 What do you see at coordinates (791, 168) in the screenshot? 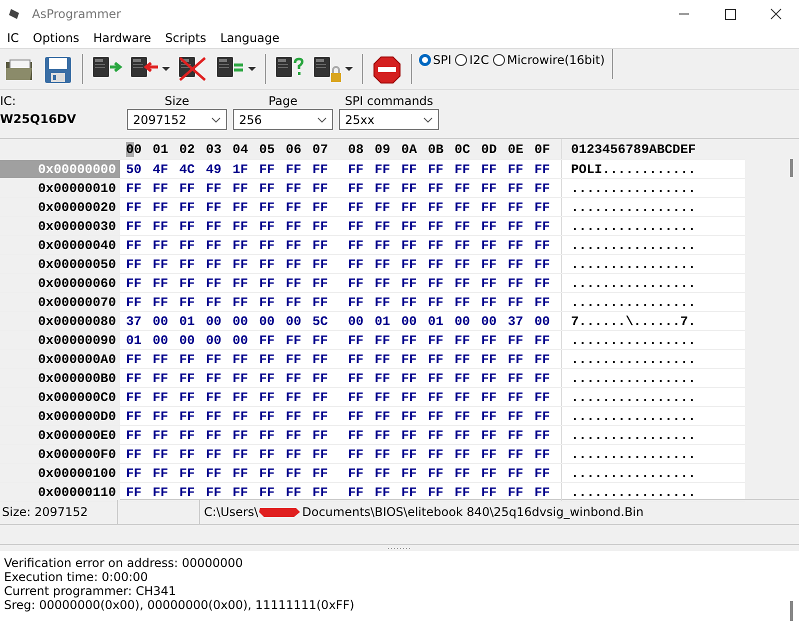
I see `scrollbar-thumb` at bounding box center [791, 168].